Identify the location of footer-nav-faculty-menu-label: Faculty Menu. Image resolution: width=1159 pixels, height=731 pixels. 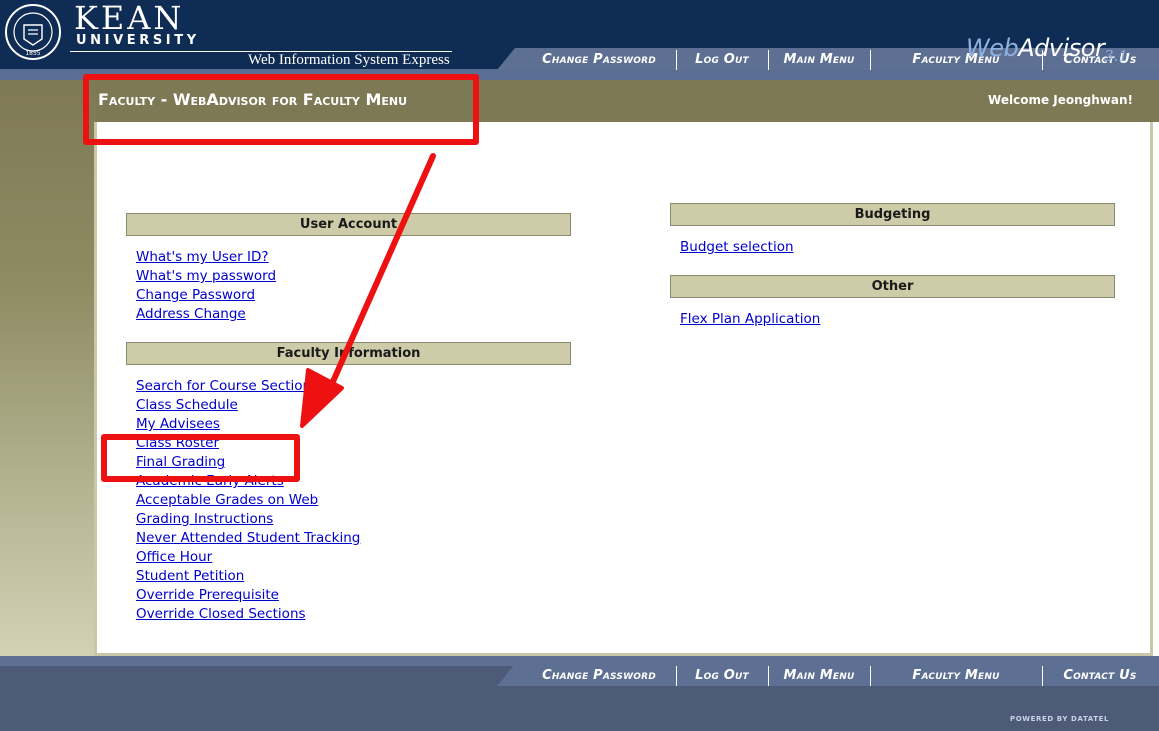
(955, 675).